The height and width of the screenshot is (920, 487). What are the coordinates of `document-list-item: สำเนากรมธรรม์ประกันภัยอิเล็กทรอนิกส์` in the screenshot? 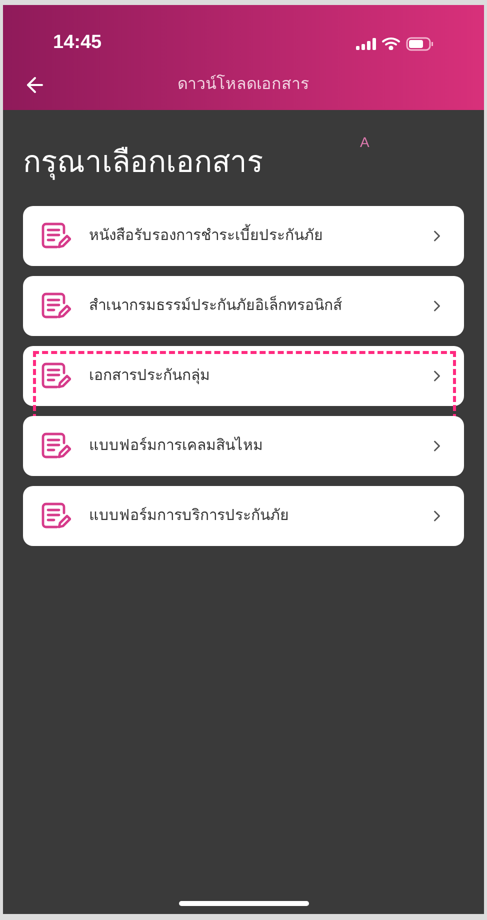 It's located at (243, 306).